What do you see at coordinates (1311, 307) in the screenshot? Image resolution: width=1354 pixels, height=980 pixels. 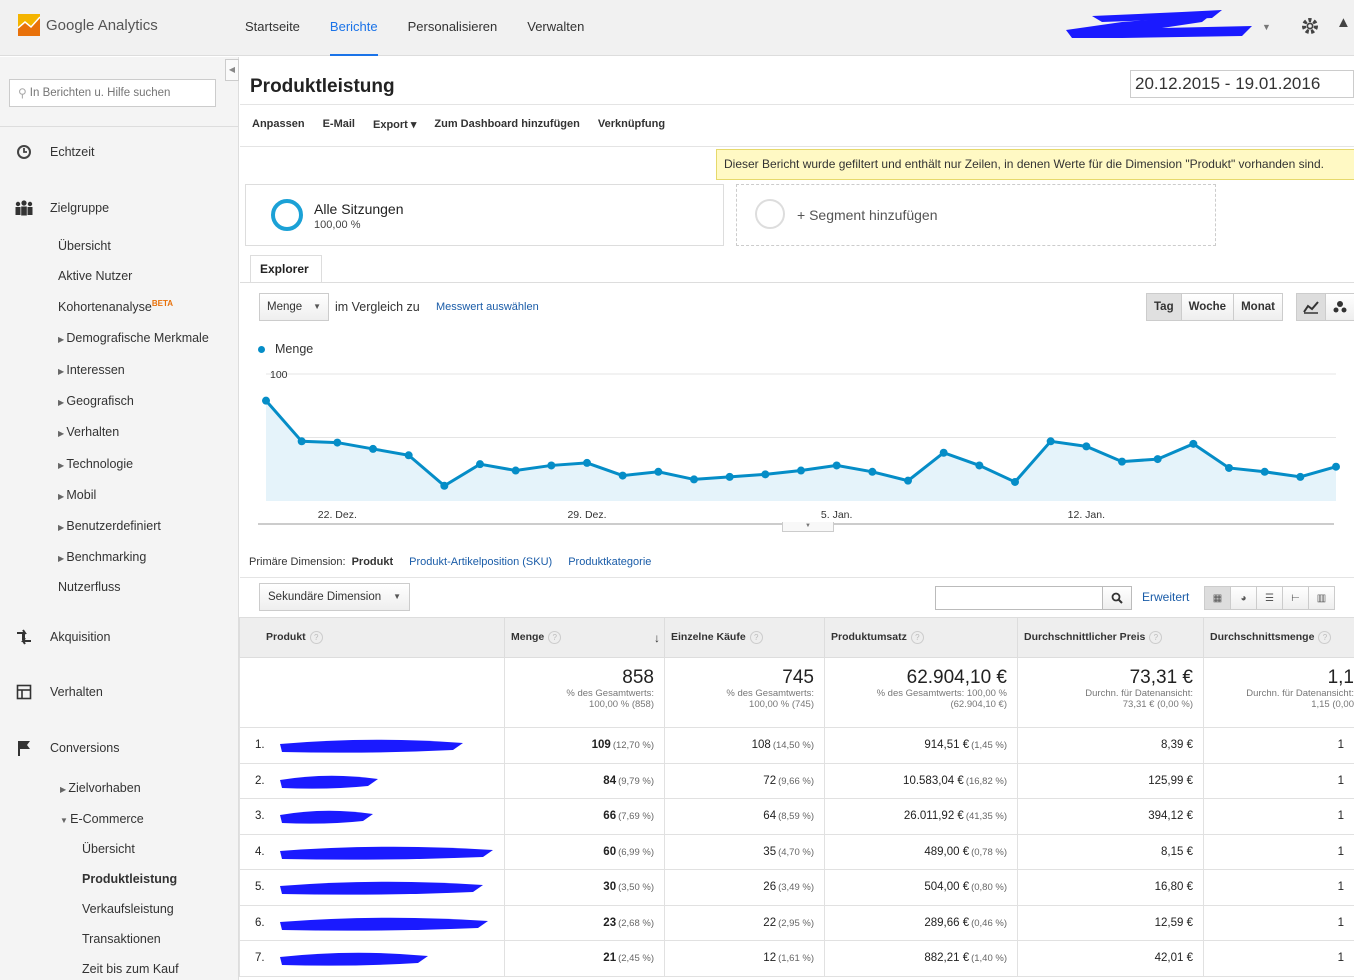 I see `line-chart-button` at bounding box center [1311, 307].